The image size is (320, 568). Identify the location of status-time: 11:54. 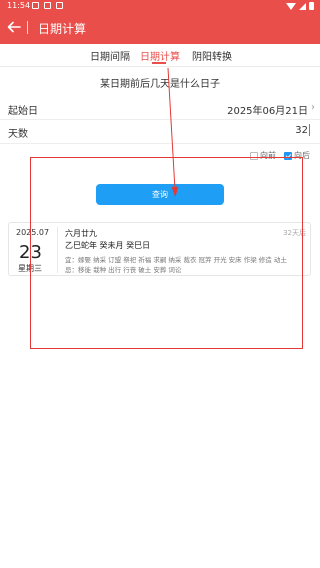
(19, 5).